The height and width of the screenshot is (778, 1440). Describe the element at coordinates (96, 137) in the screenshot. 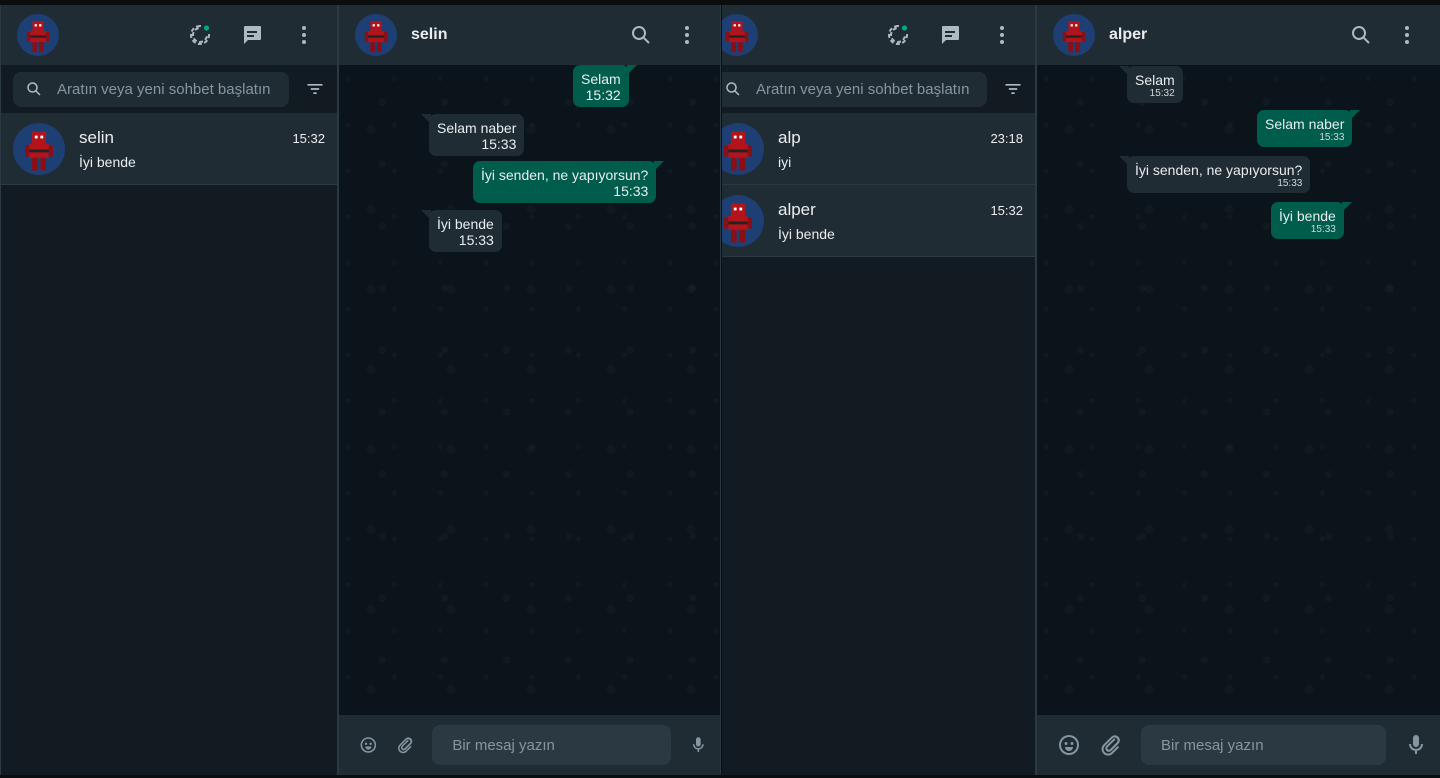

I see `chat-name: selin` at that location.